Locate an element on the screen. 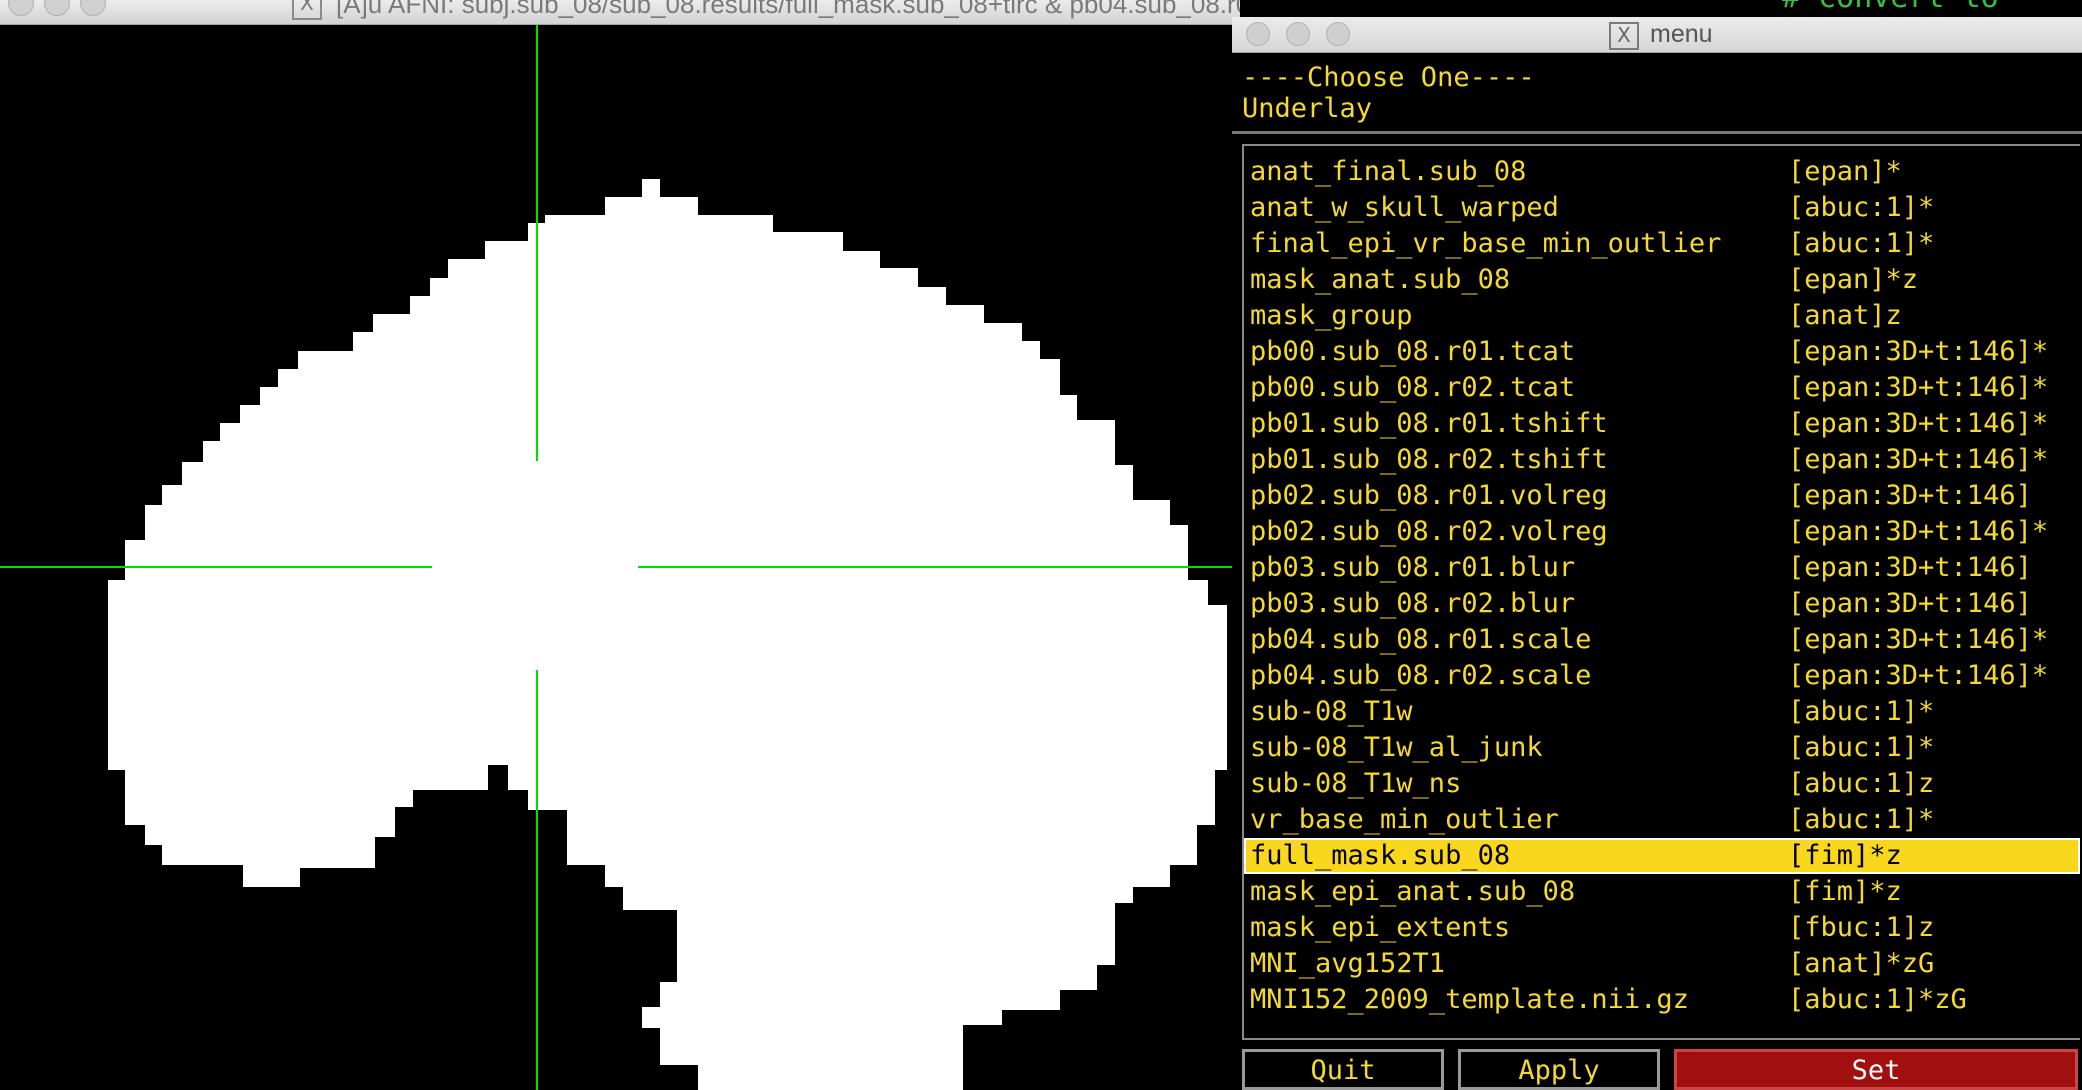 The width and height of the screenshot is (2082, 1090). dataset-type: [anat]z is located at coordinates (1845, 315).